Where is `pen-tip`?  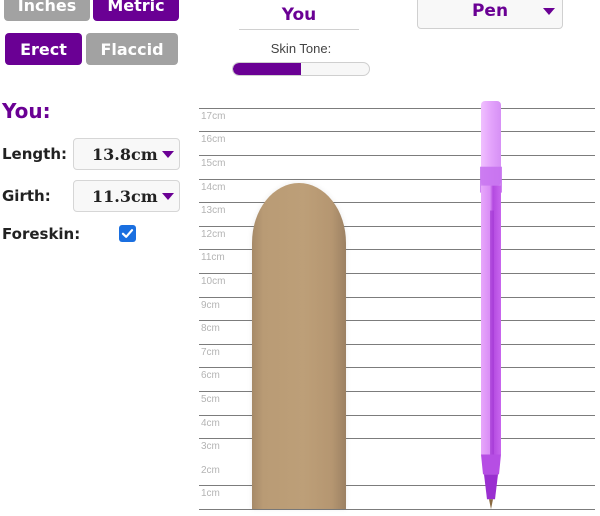 pen-tip is located at coordinates (491, 504).